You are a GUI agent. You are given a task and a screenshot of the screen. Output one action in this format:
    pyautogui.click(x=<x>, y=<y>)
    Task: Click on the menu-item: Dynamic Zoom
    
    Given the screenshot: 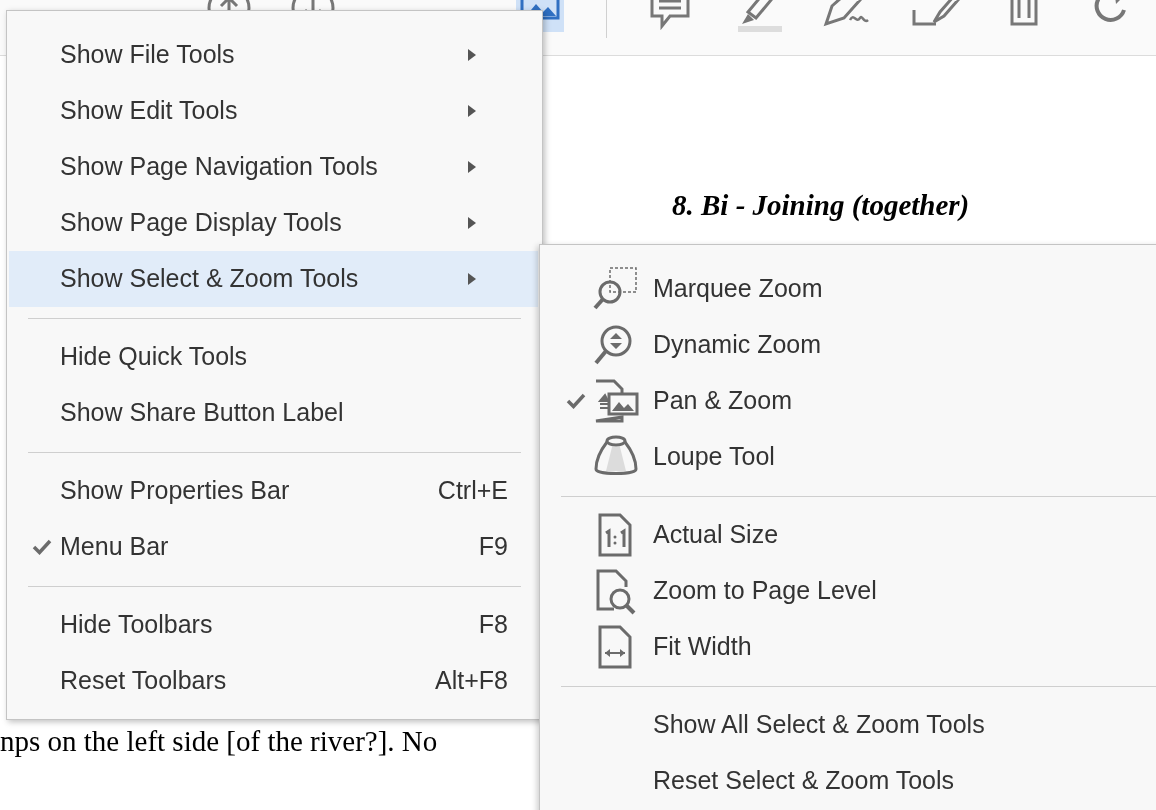 What is the action you would take?
    pyautogui.click(x=848, y=345)
    